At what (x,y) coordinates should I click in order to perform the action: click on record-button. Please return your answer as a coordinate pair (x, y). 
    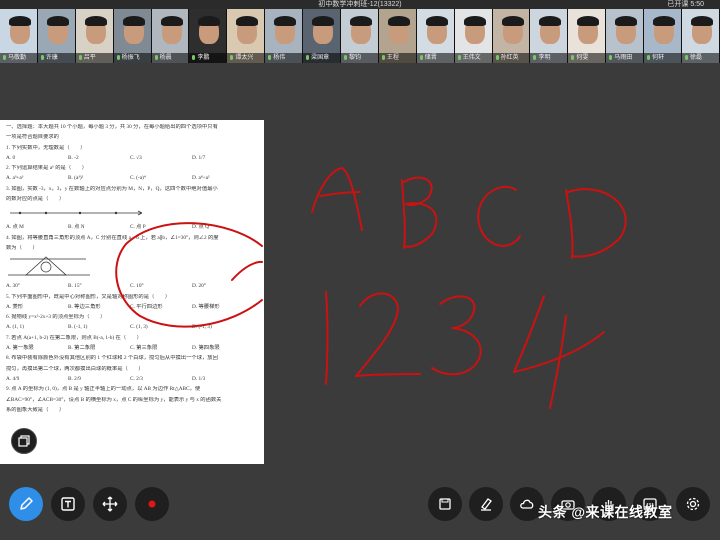
    Looking at the image, I should click on (152, 504).